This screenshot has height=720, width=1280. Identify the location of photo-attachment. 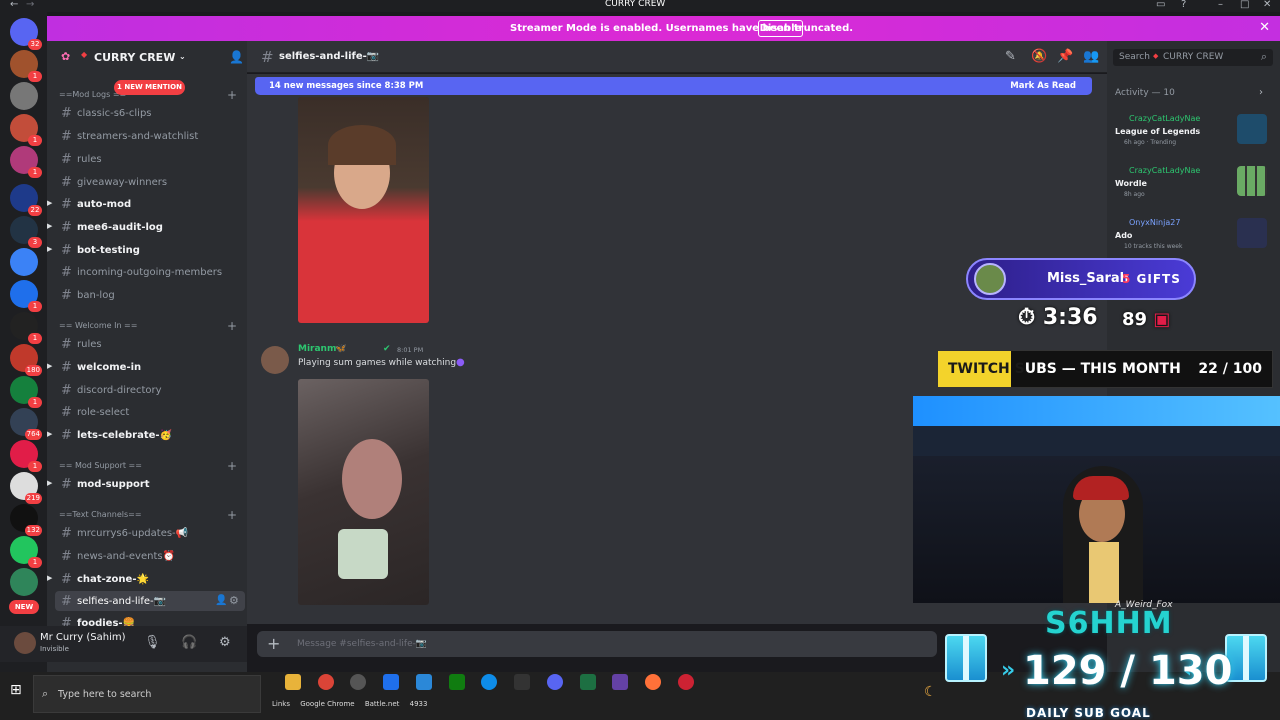
(363, 492).